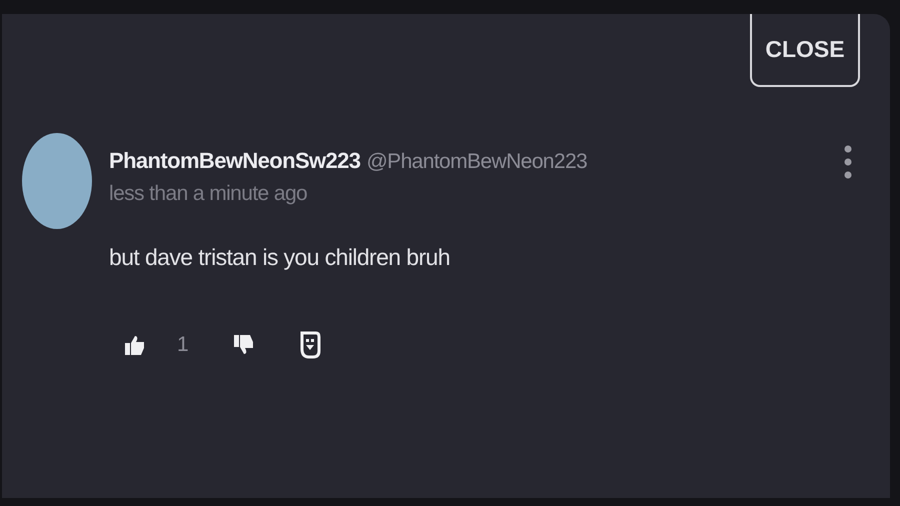 This screenshot has height=506, width=900. Describe the element at coordinates (805, 50) in the screenshot. I see `close-button: CLOSE` at that location.